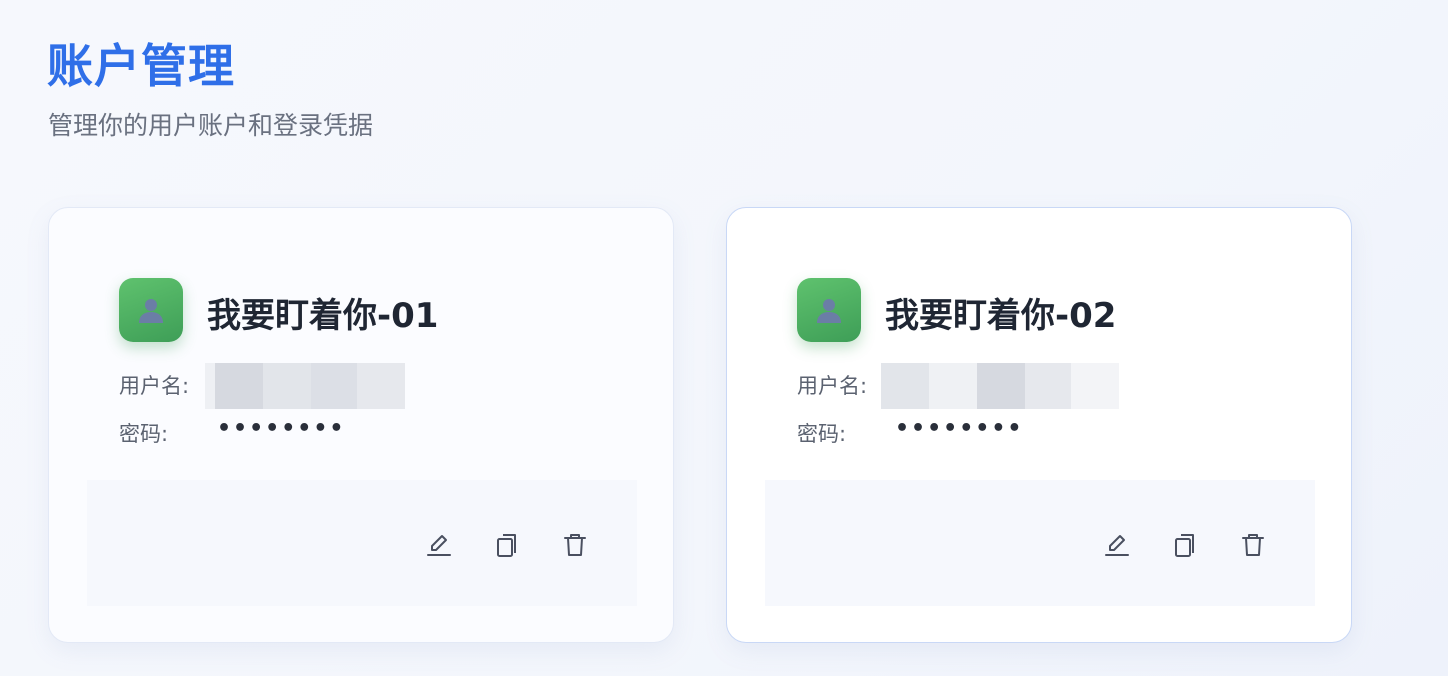 The height and width of the screenshot is (676, 1448). What do you see at coordinates (323, 316) in the screenshot?
I see `account-name: 我要盯着你-01` at bounding box center [323, 316].